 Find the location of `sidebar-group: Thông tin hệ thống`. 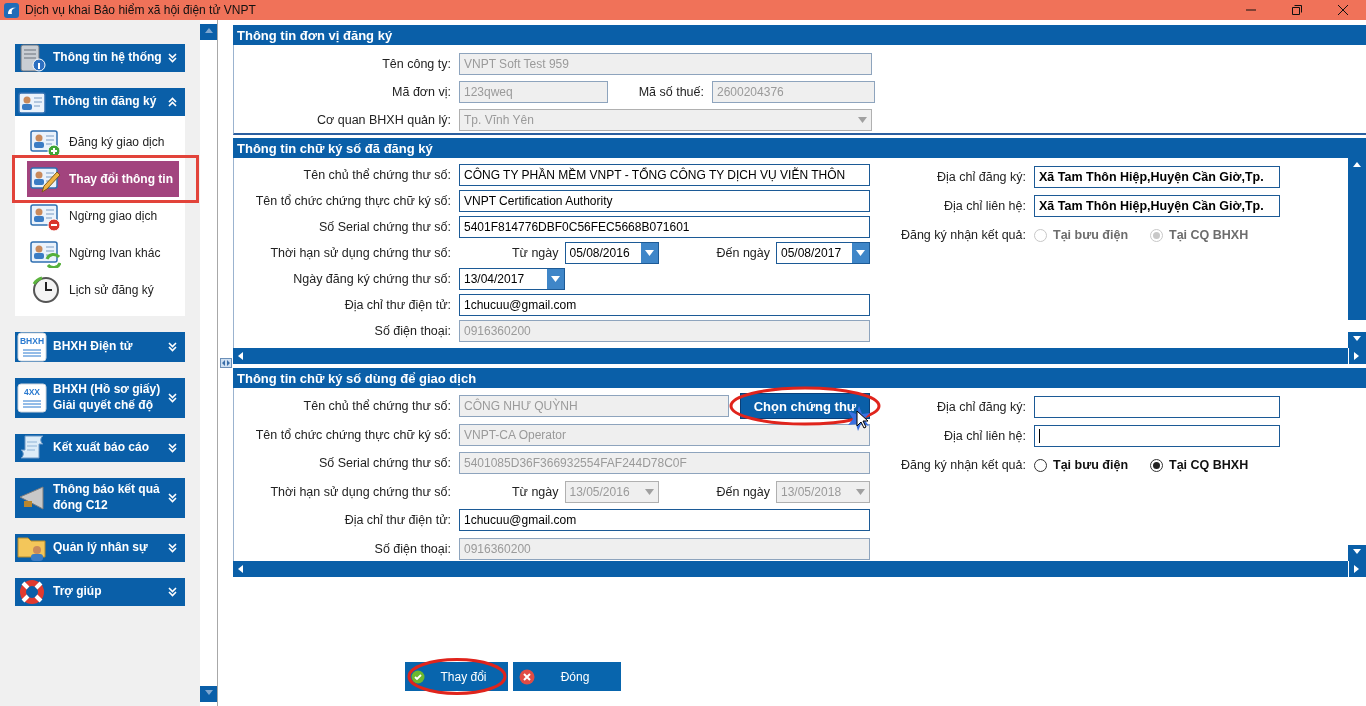

sidebar-group: Thông tin hệ thống is located at coordinates (100, 58).